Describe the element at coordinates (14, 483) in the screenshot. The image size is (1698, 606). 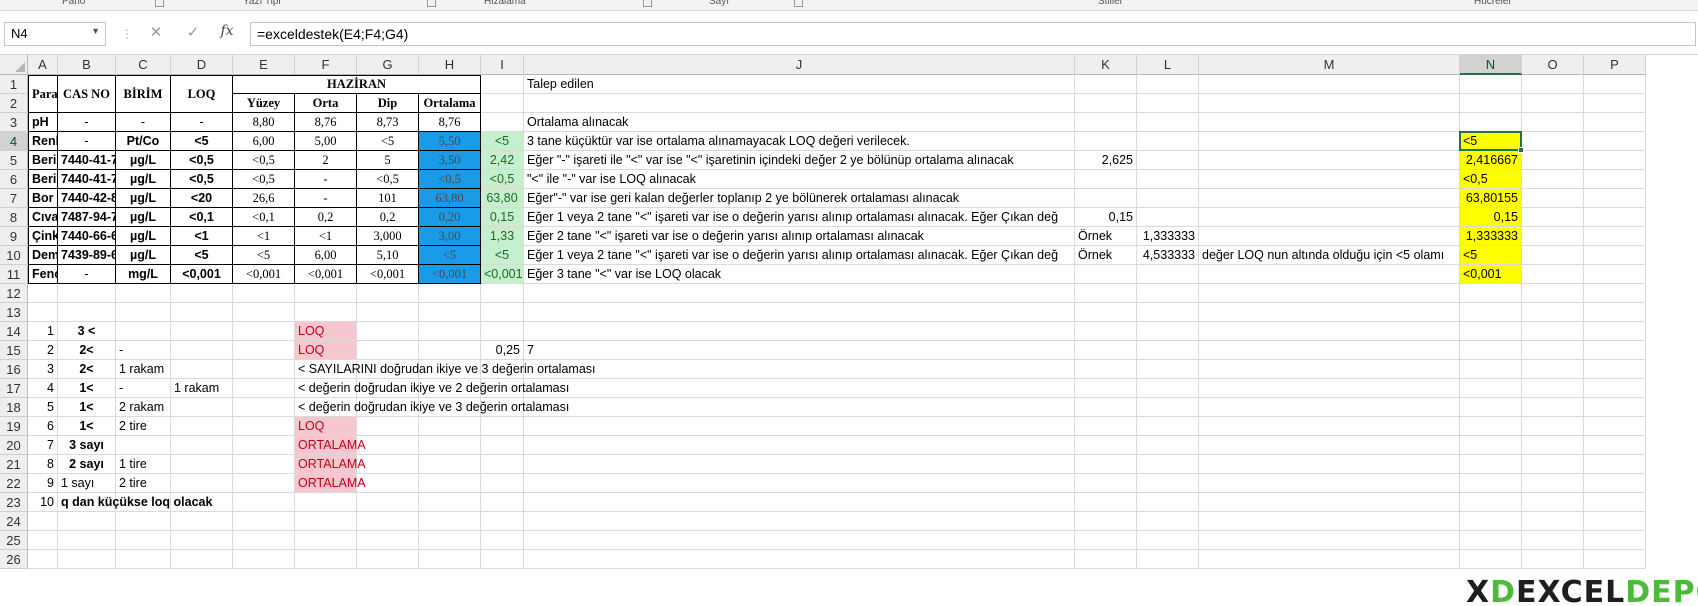
I see `row-header-22: 22` at that location.